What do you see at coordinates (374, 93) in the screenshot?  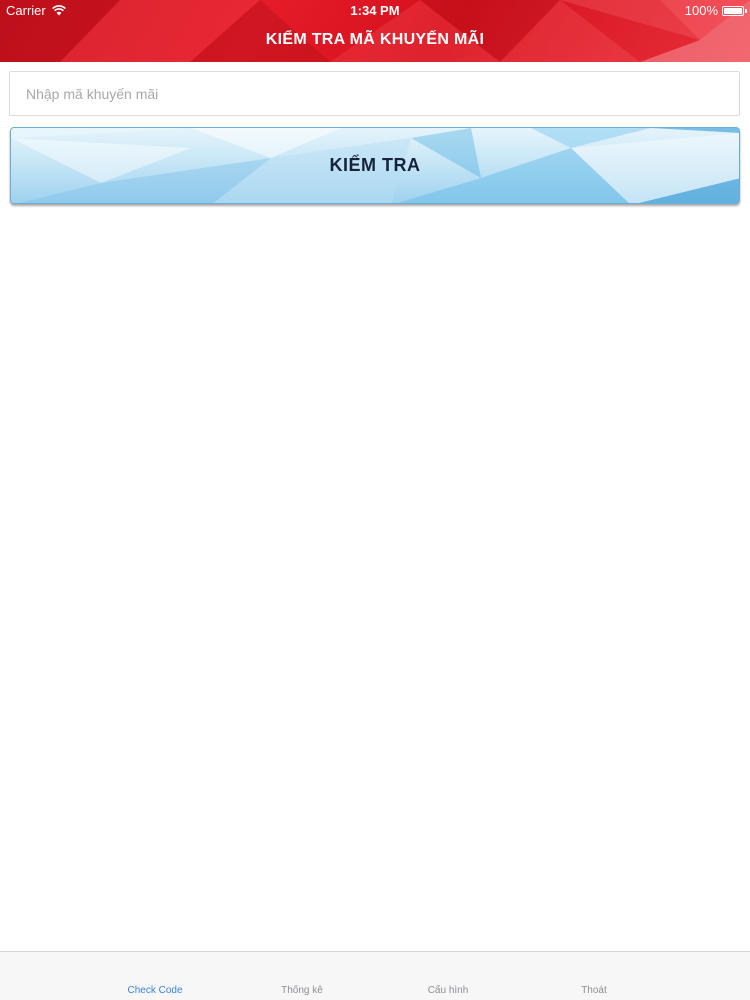 I see `promo-code-input` at bounding box center [374, 93].